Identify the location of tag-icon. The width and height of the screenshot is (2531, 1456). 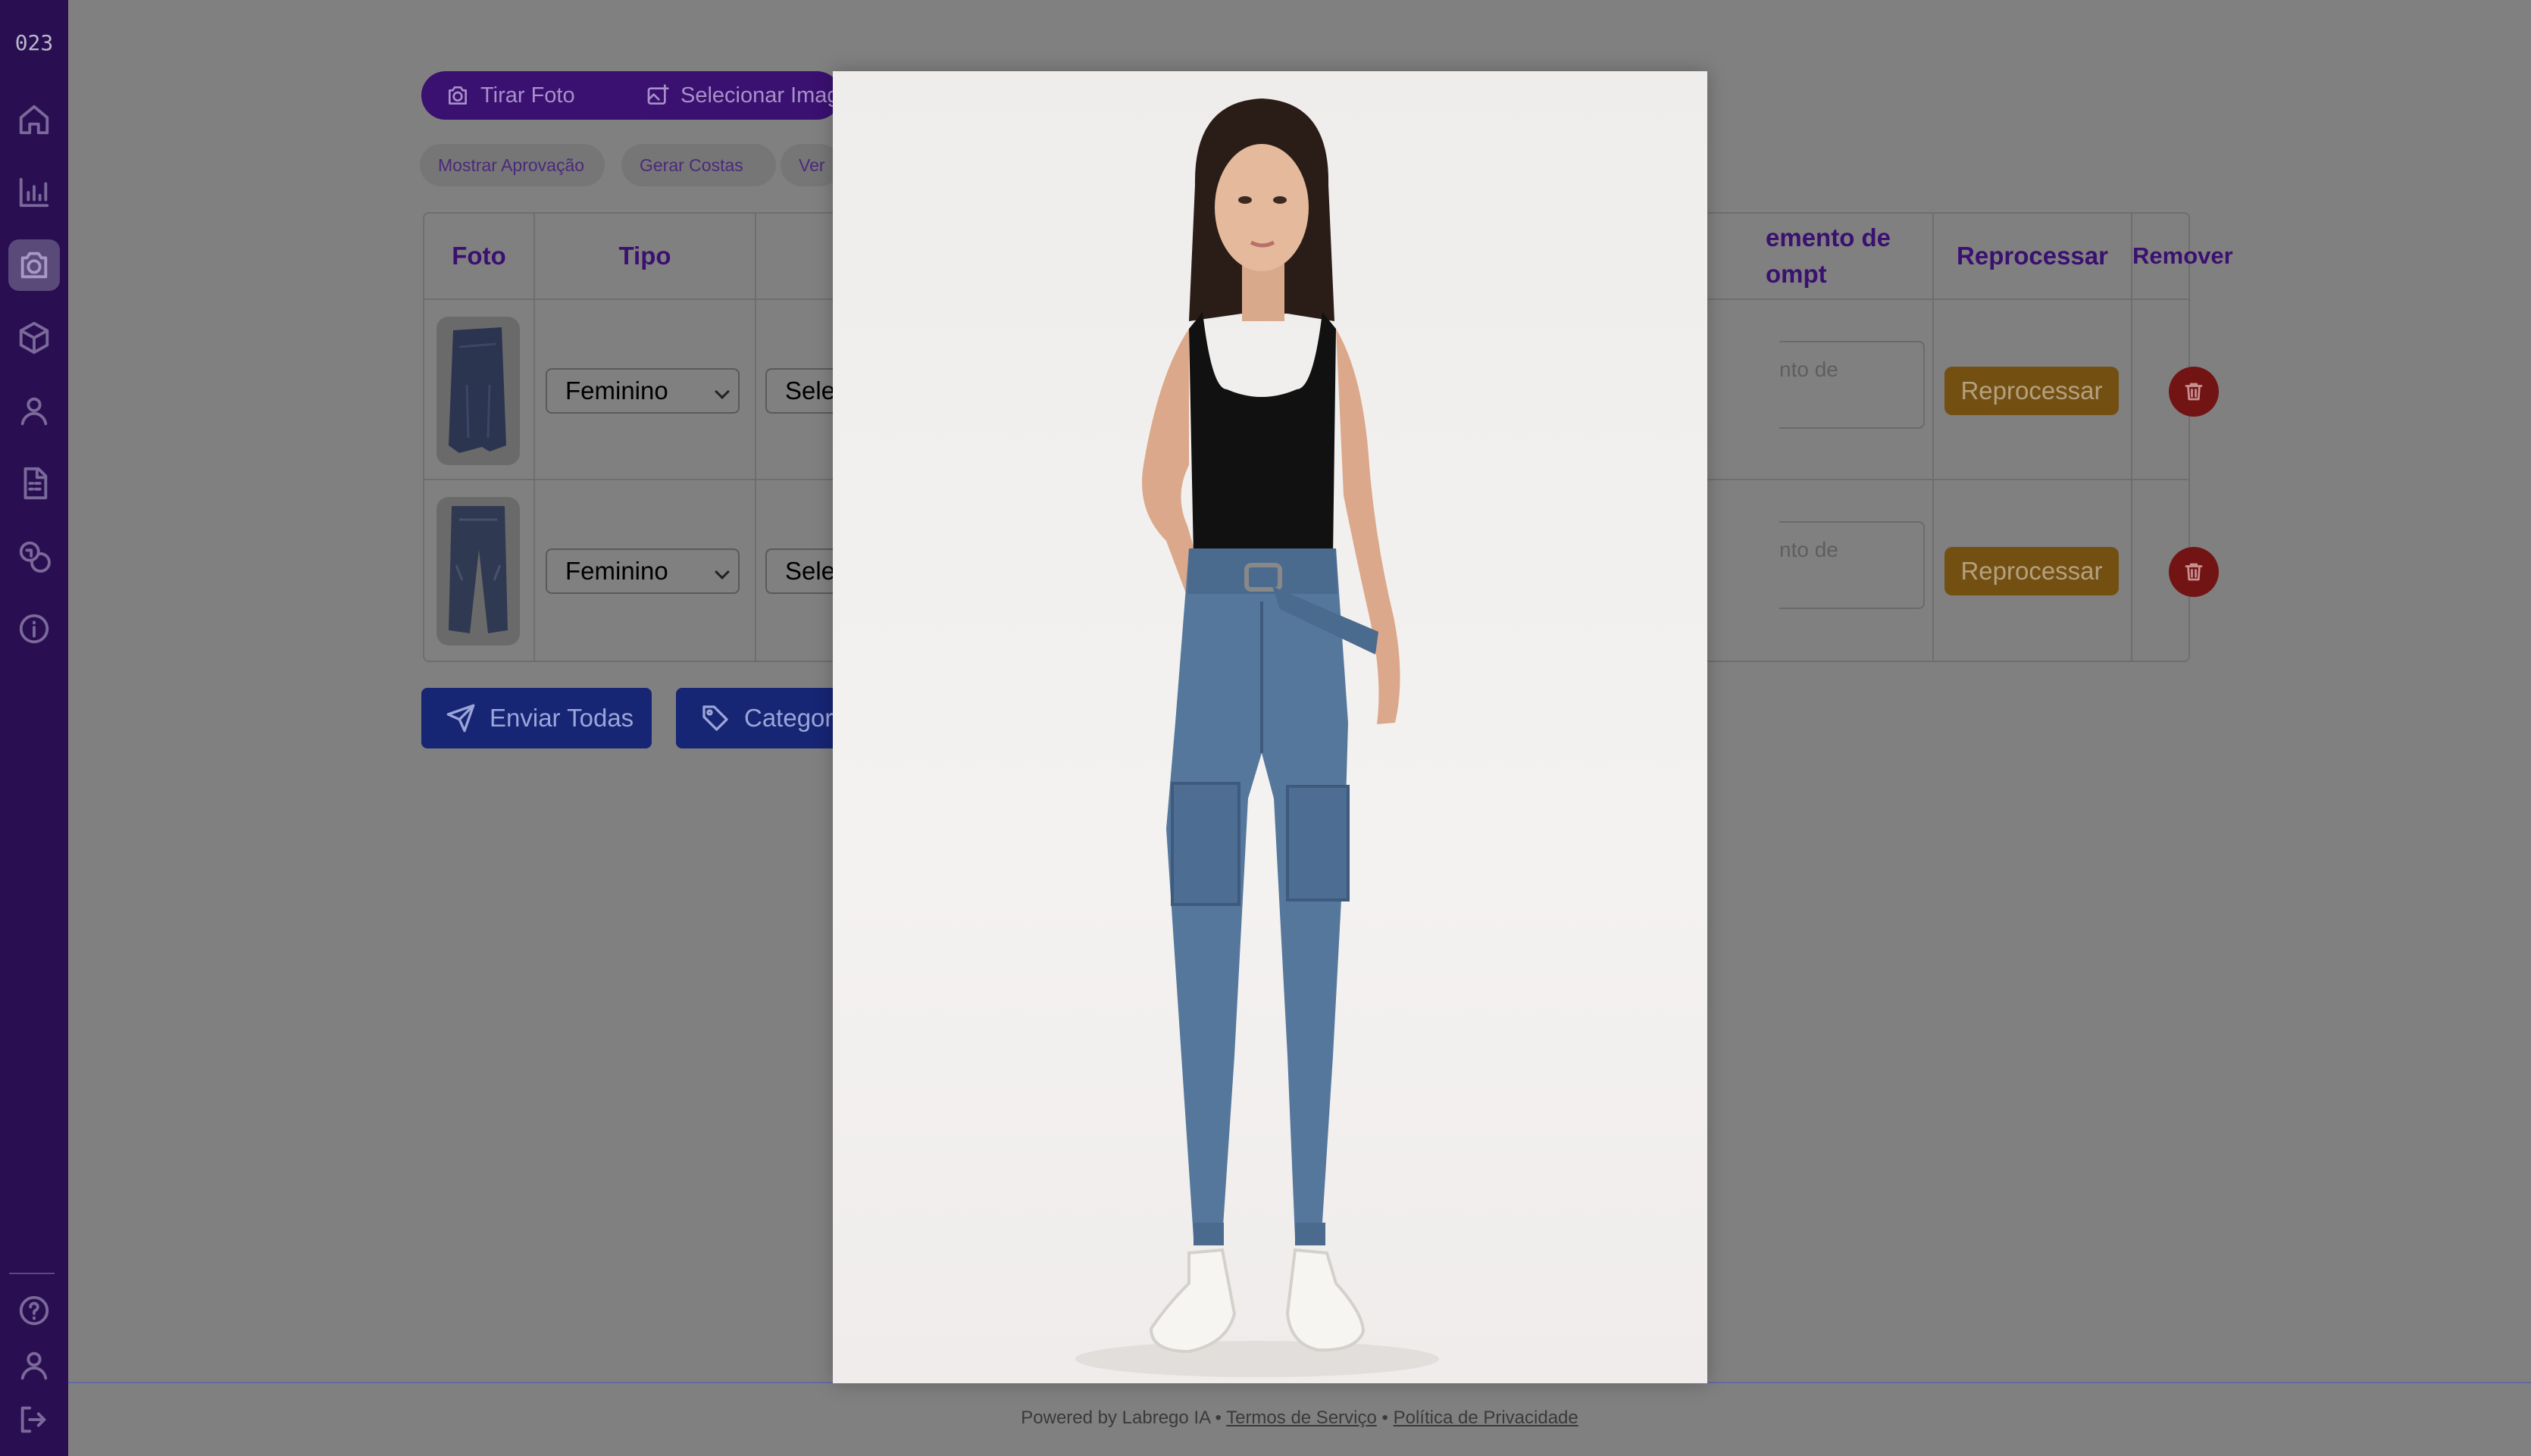
(715, 718).